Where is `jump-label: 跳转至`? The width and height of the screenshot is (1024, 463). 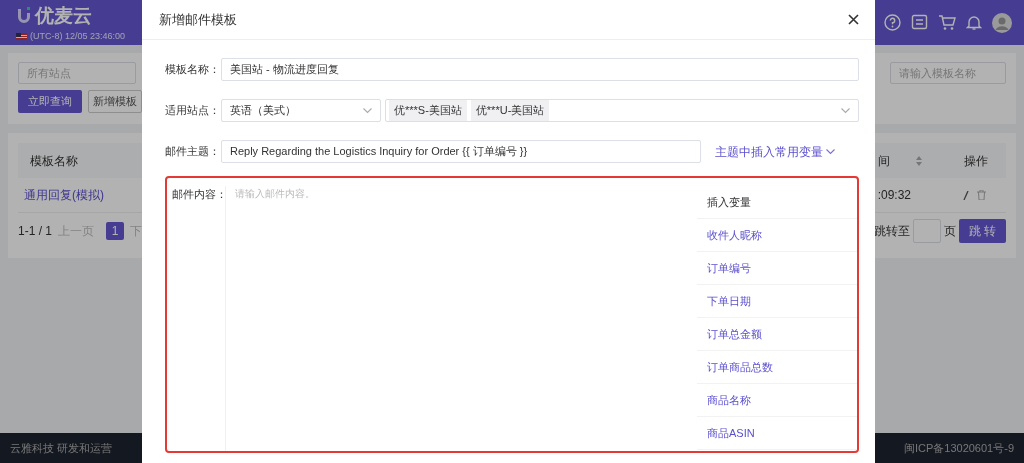
jump-label: 跳转至 is located at coordinates (891, 231).